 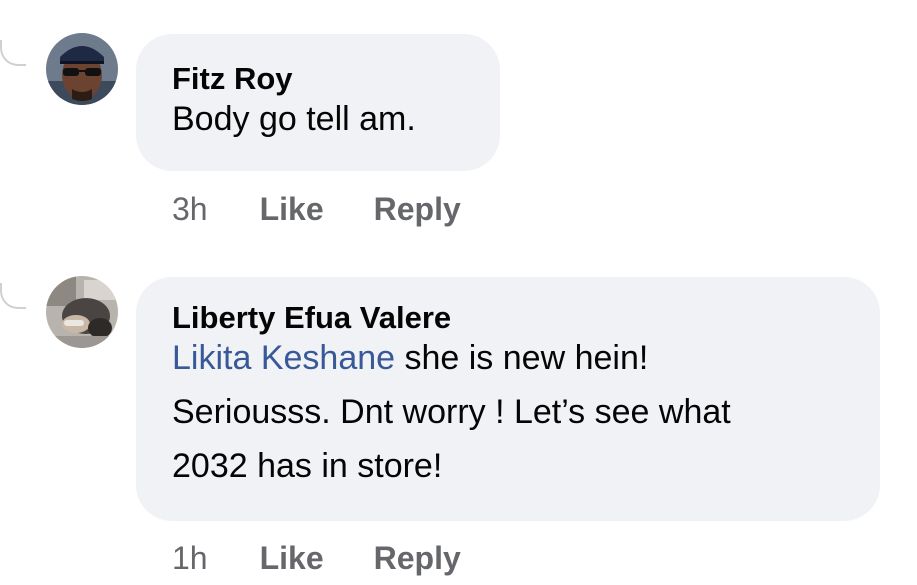 What do you see at coordinates (190, 558) in the screenshot?
I see `comment-timestamp: 1h` at bounding box center [190, 558].